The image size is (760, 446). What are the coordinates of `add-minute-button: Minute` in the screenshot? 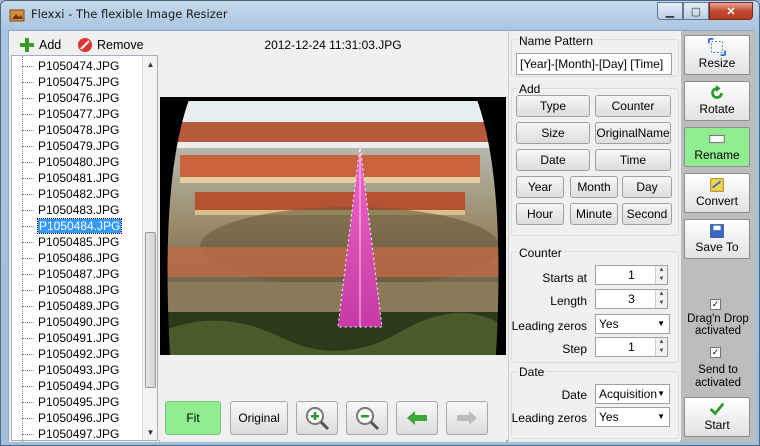 It's located at (594, 214).